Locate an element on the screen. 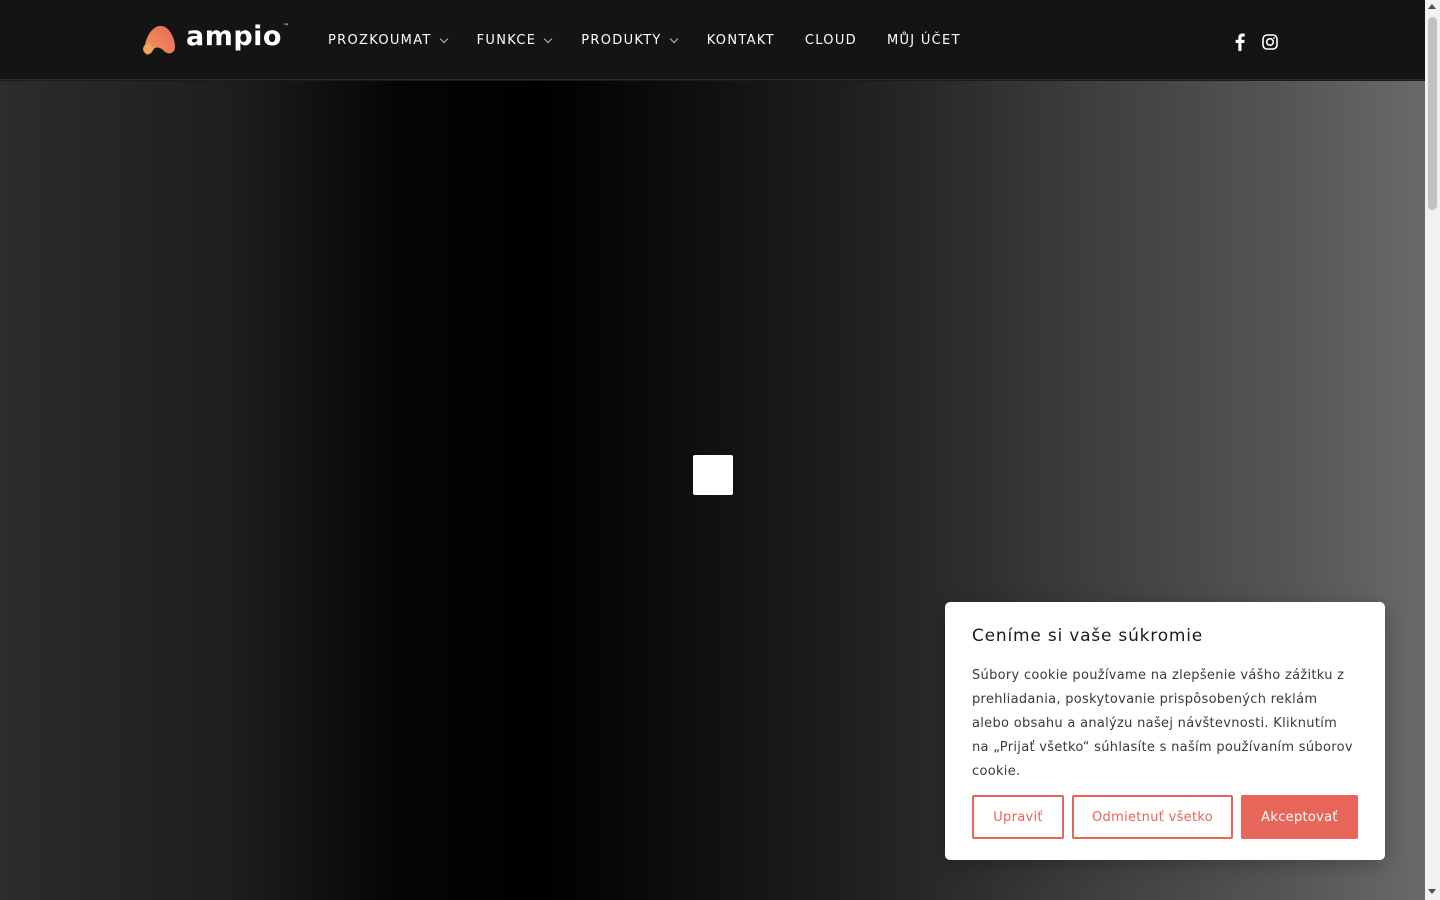 The image size is (1440, 900). nav-item-label: MŮJ ÚČET is located at coordinates (923, 40).